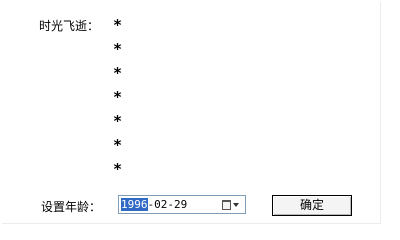 The height and width of the screenshot is (240, 400). I want to click on calendar-icon, so click(226, 204).